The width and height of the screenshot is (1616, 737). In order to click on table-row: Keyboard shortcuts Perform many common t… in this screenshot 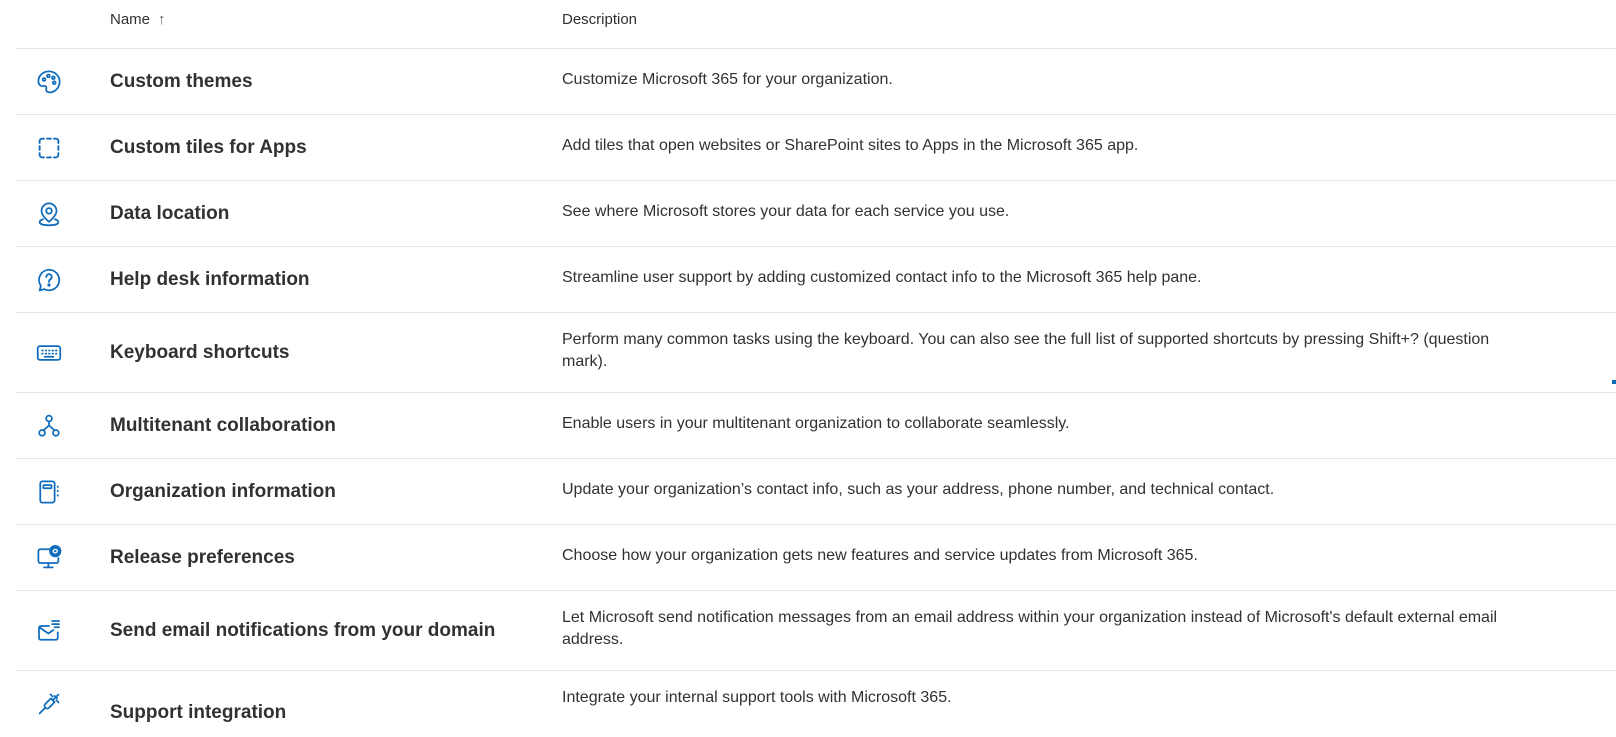, I will do `click(816, 353)`.